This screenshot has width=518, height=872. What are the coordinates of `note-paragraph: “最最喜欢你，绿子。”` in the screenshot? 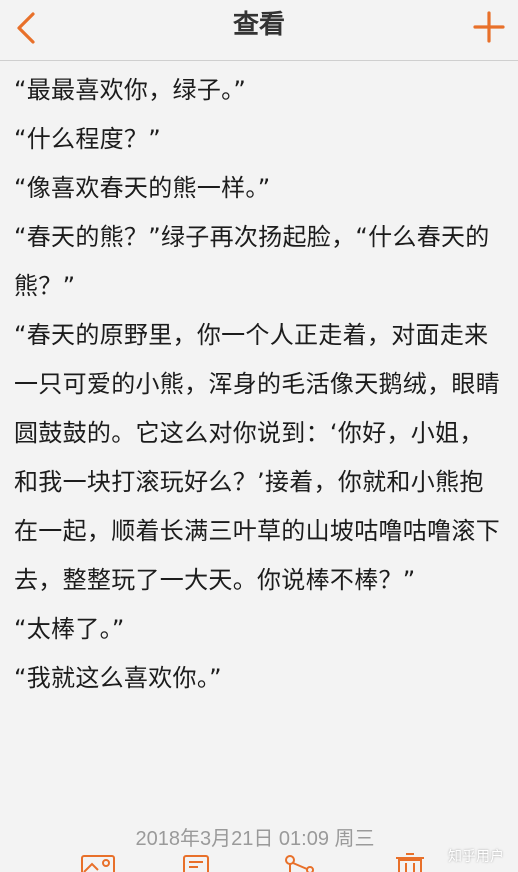 It's located at (130, 90).